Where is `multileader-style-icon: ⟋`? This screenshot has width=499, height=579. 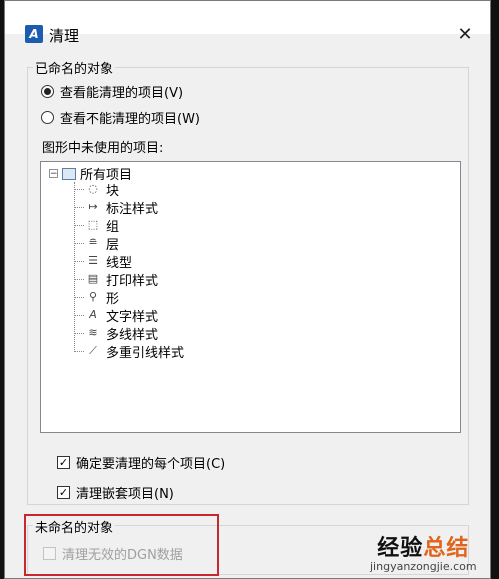 multileader-style-icon: ⟋ is located at coordinates (93, 350).